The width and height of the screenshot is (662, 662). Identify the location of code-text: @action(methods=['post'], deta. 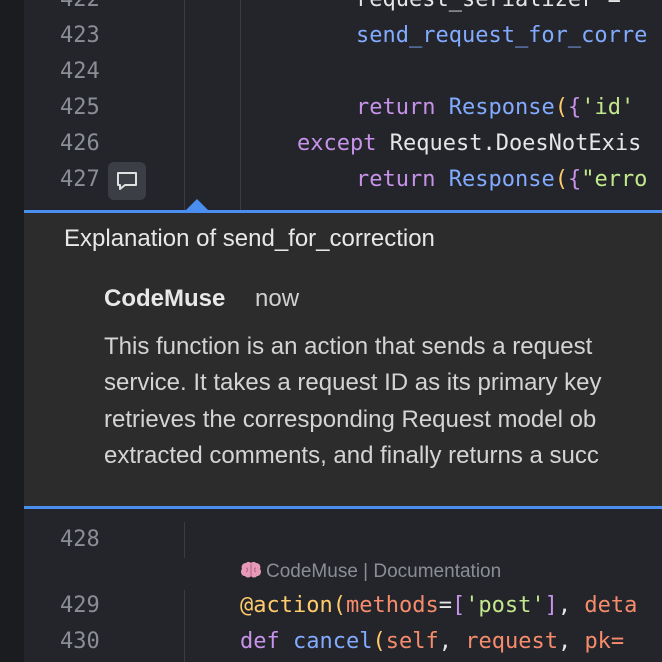
(439, 605).